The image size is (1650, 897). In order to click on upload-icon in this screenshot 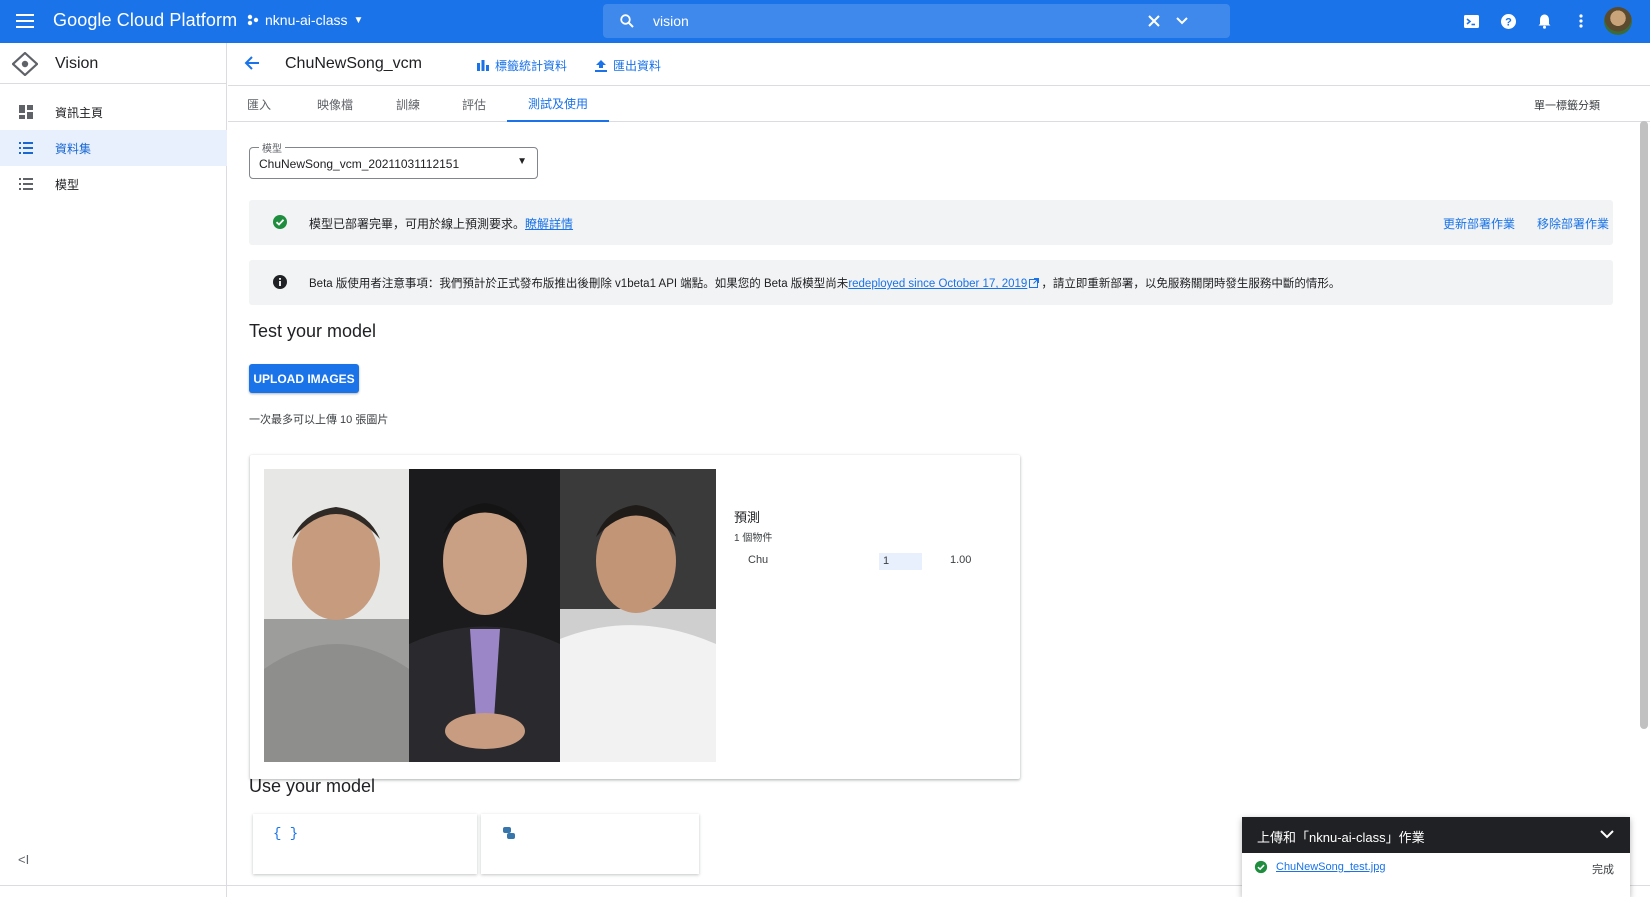, I will do `click(601, 65)`.